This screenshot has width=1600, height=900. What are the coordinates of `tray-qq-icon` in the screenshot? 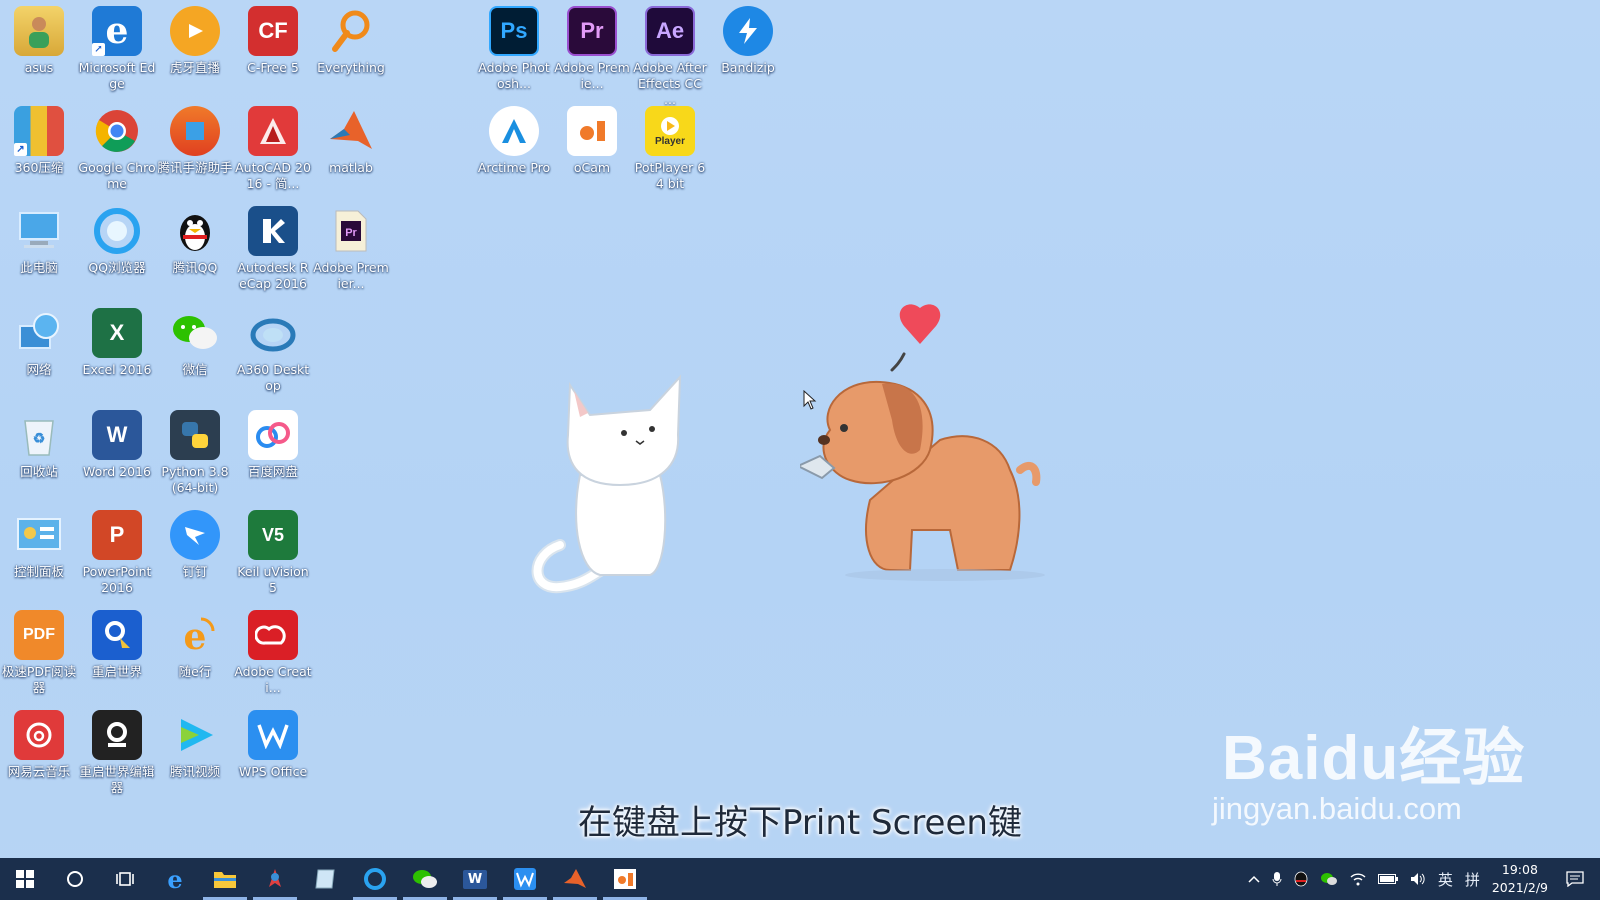 It's located at (1301, 879).